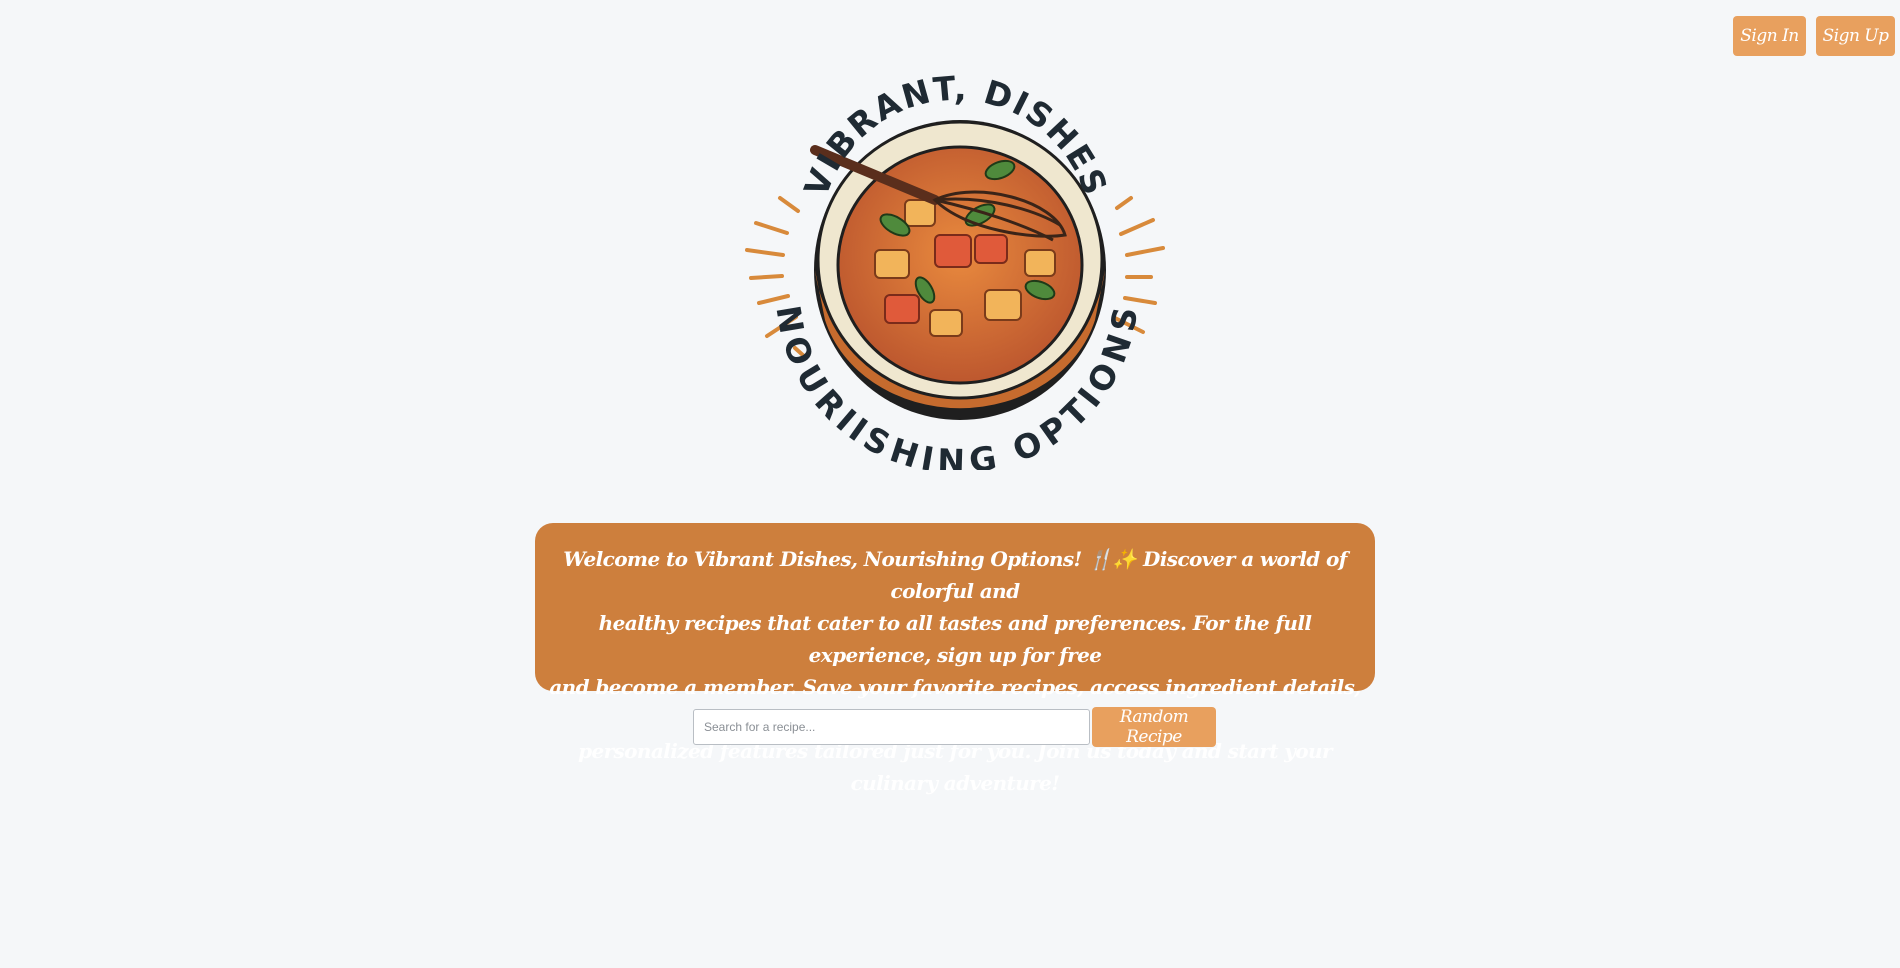 This screenshot has height=968, width=1900. Describe the element at coordinates (1769, 36) in the screenshot. I see `sign-in-button: Sign In` at that location.